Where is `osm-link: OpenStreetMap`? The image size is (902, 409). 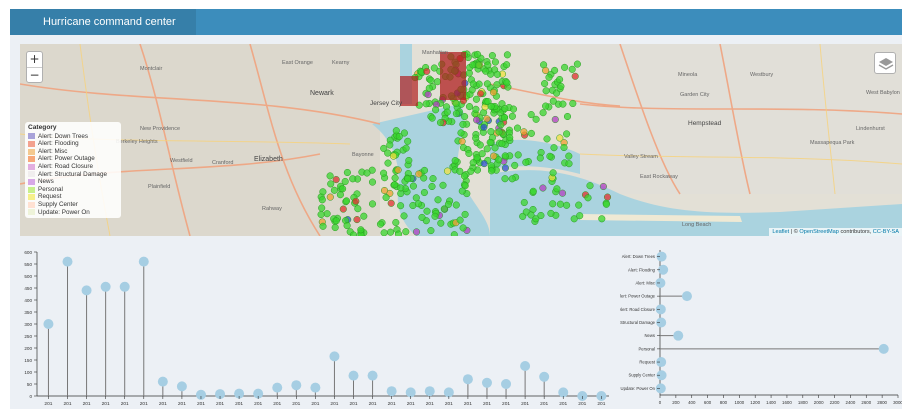
osm-link: OpenStreetMap is located at coordinates (819, 232).